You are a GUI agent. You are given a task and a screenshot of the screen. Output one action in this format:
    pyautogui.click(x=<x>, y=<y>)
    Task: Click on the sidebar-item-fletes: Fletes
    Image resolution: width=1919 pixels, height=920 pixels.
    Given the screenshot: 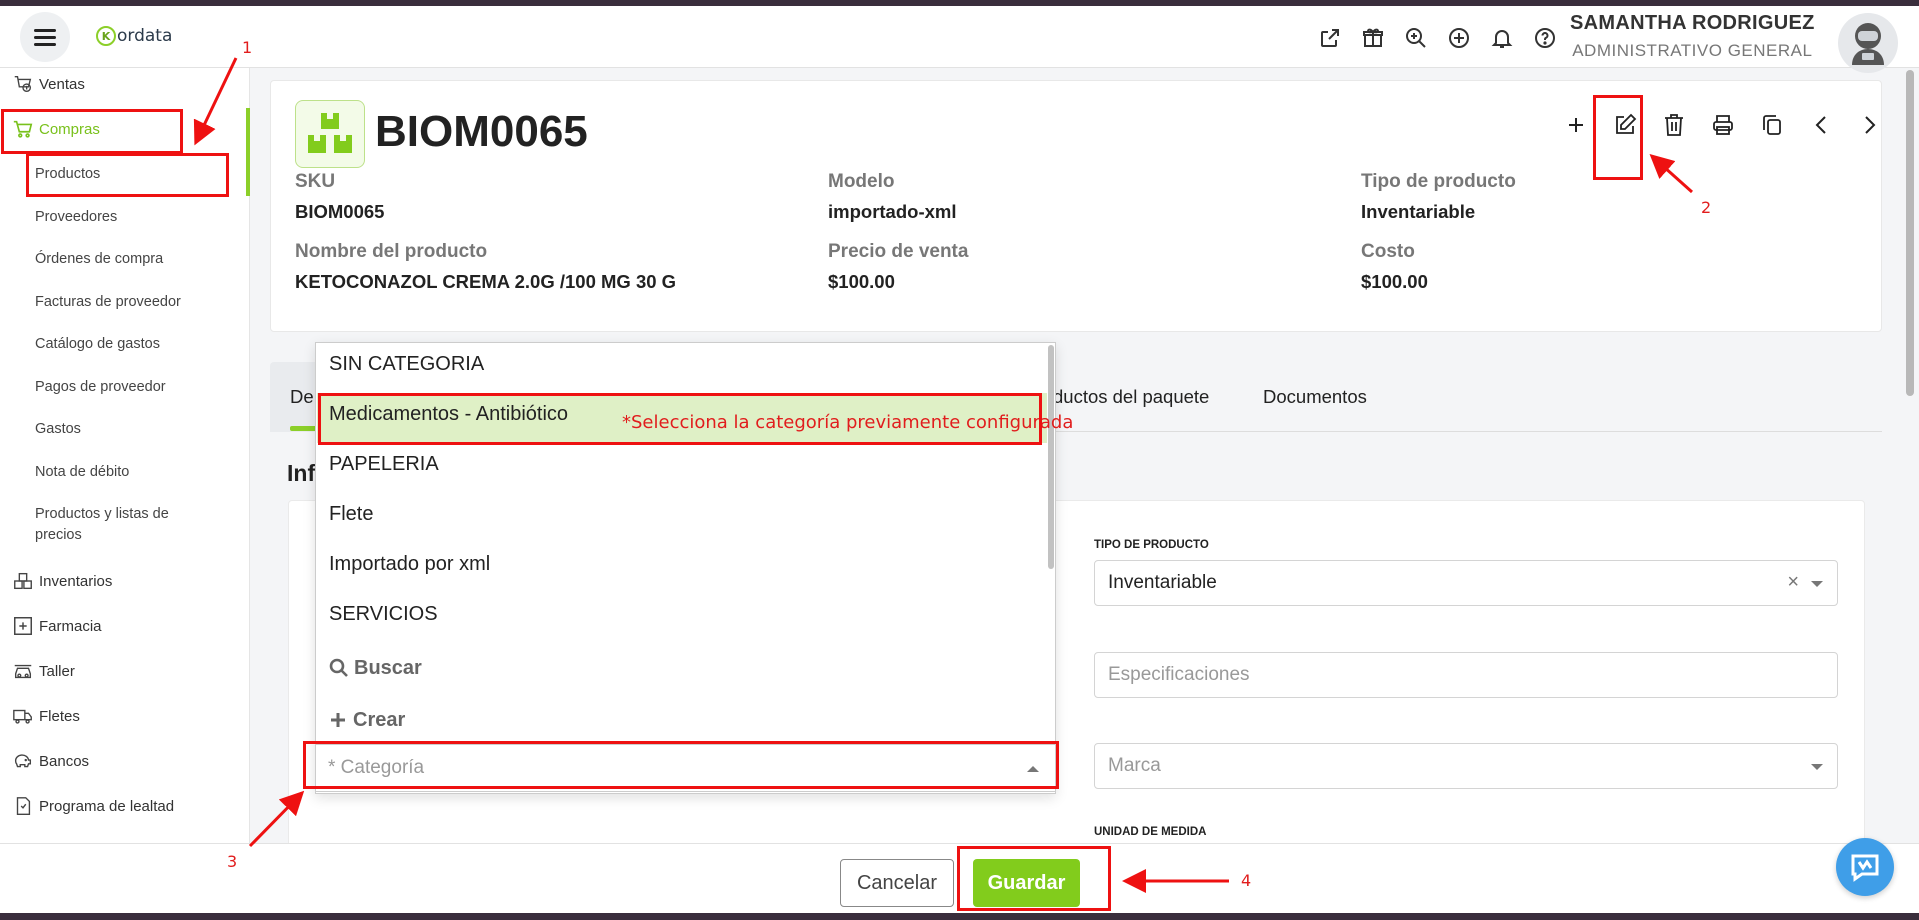 What is the action you would take?
    pyautogui.click(x=45, y=716)
    